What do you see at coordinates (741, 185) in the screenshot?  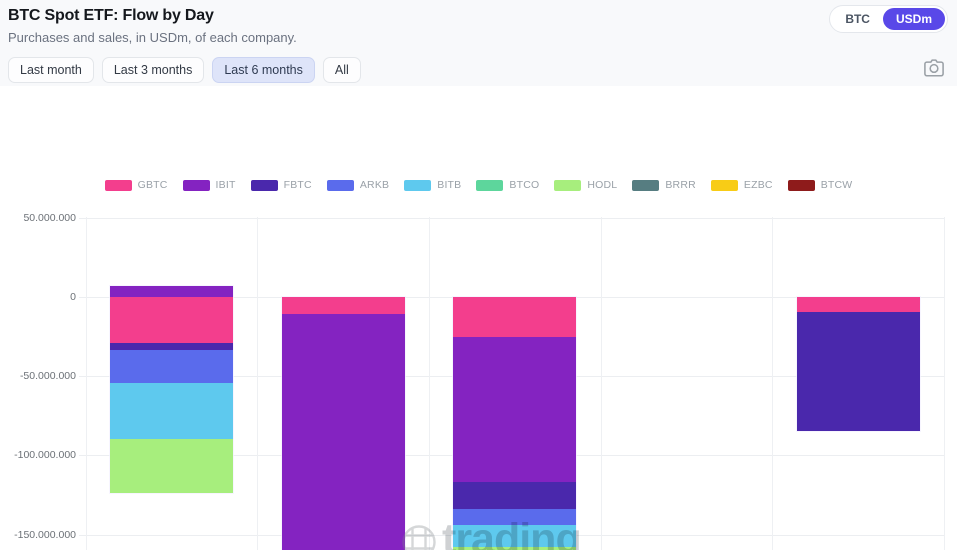 I see `legend-item-ezbc: EZBC` at bounding box center [741, 185].